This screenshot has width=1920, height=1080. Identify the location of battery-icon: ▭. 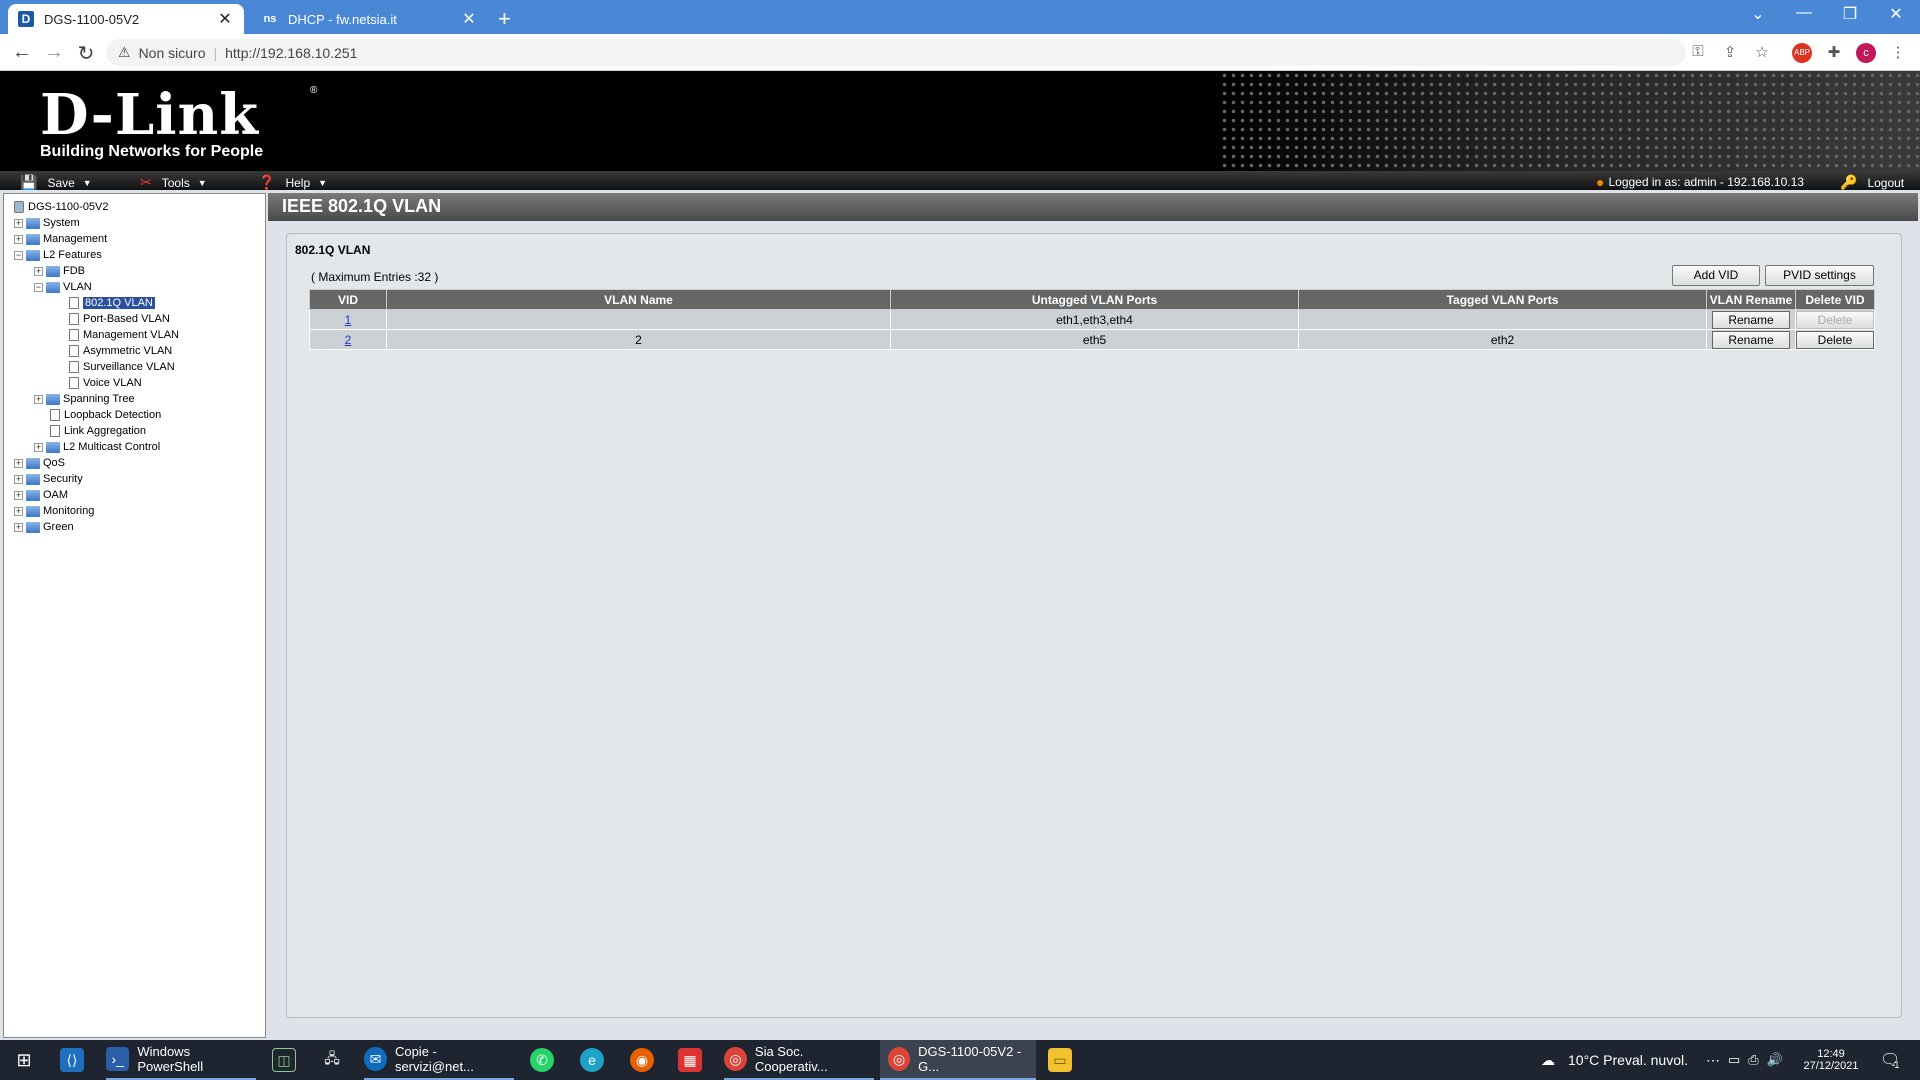
(1734, 1060).